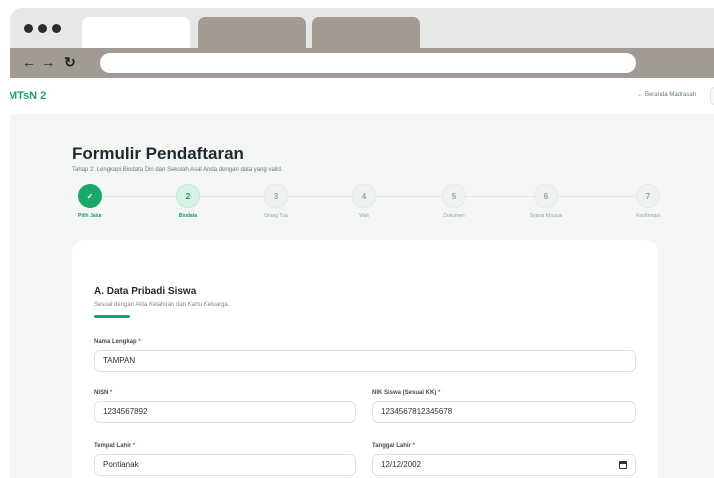 The width and height of the screenshot is (714, 478). Describe the element at coordinates (158, 153) in the screenshot. I see `page-title: Formulir Pendaftaran` at that location.